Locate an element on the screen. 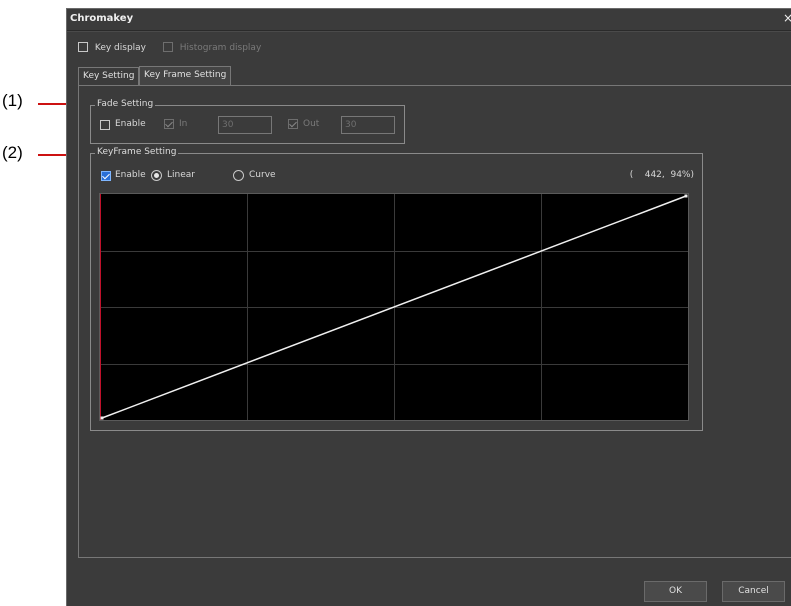 The width and height of the screenshot is (791, 606). curve-radio is located at coordinates (238, 175).